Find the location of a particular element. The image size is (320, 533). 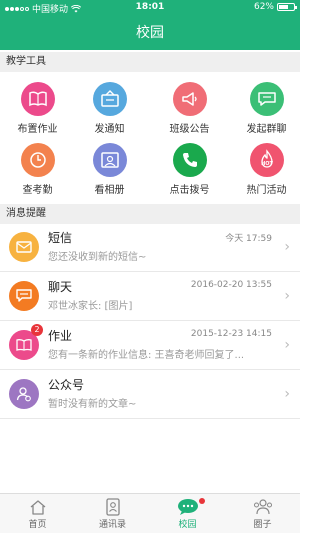

home-icon is located at coordinates (37, 507).